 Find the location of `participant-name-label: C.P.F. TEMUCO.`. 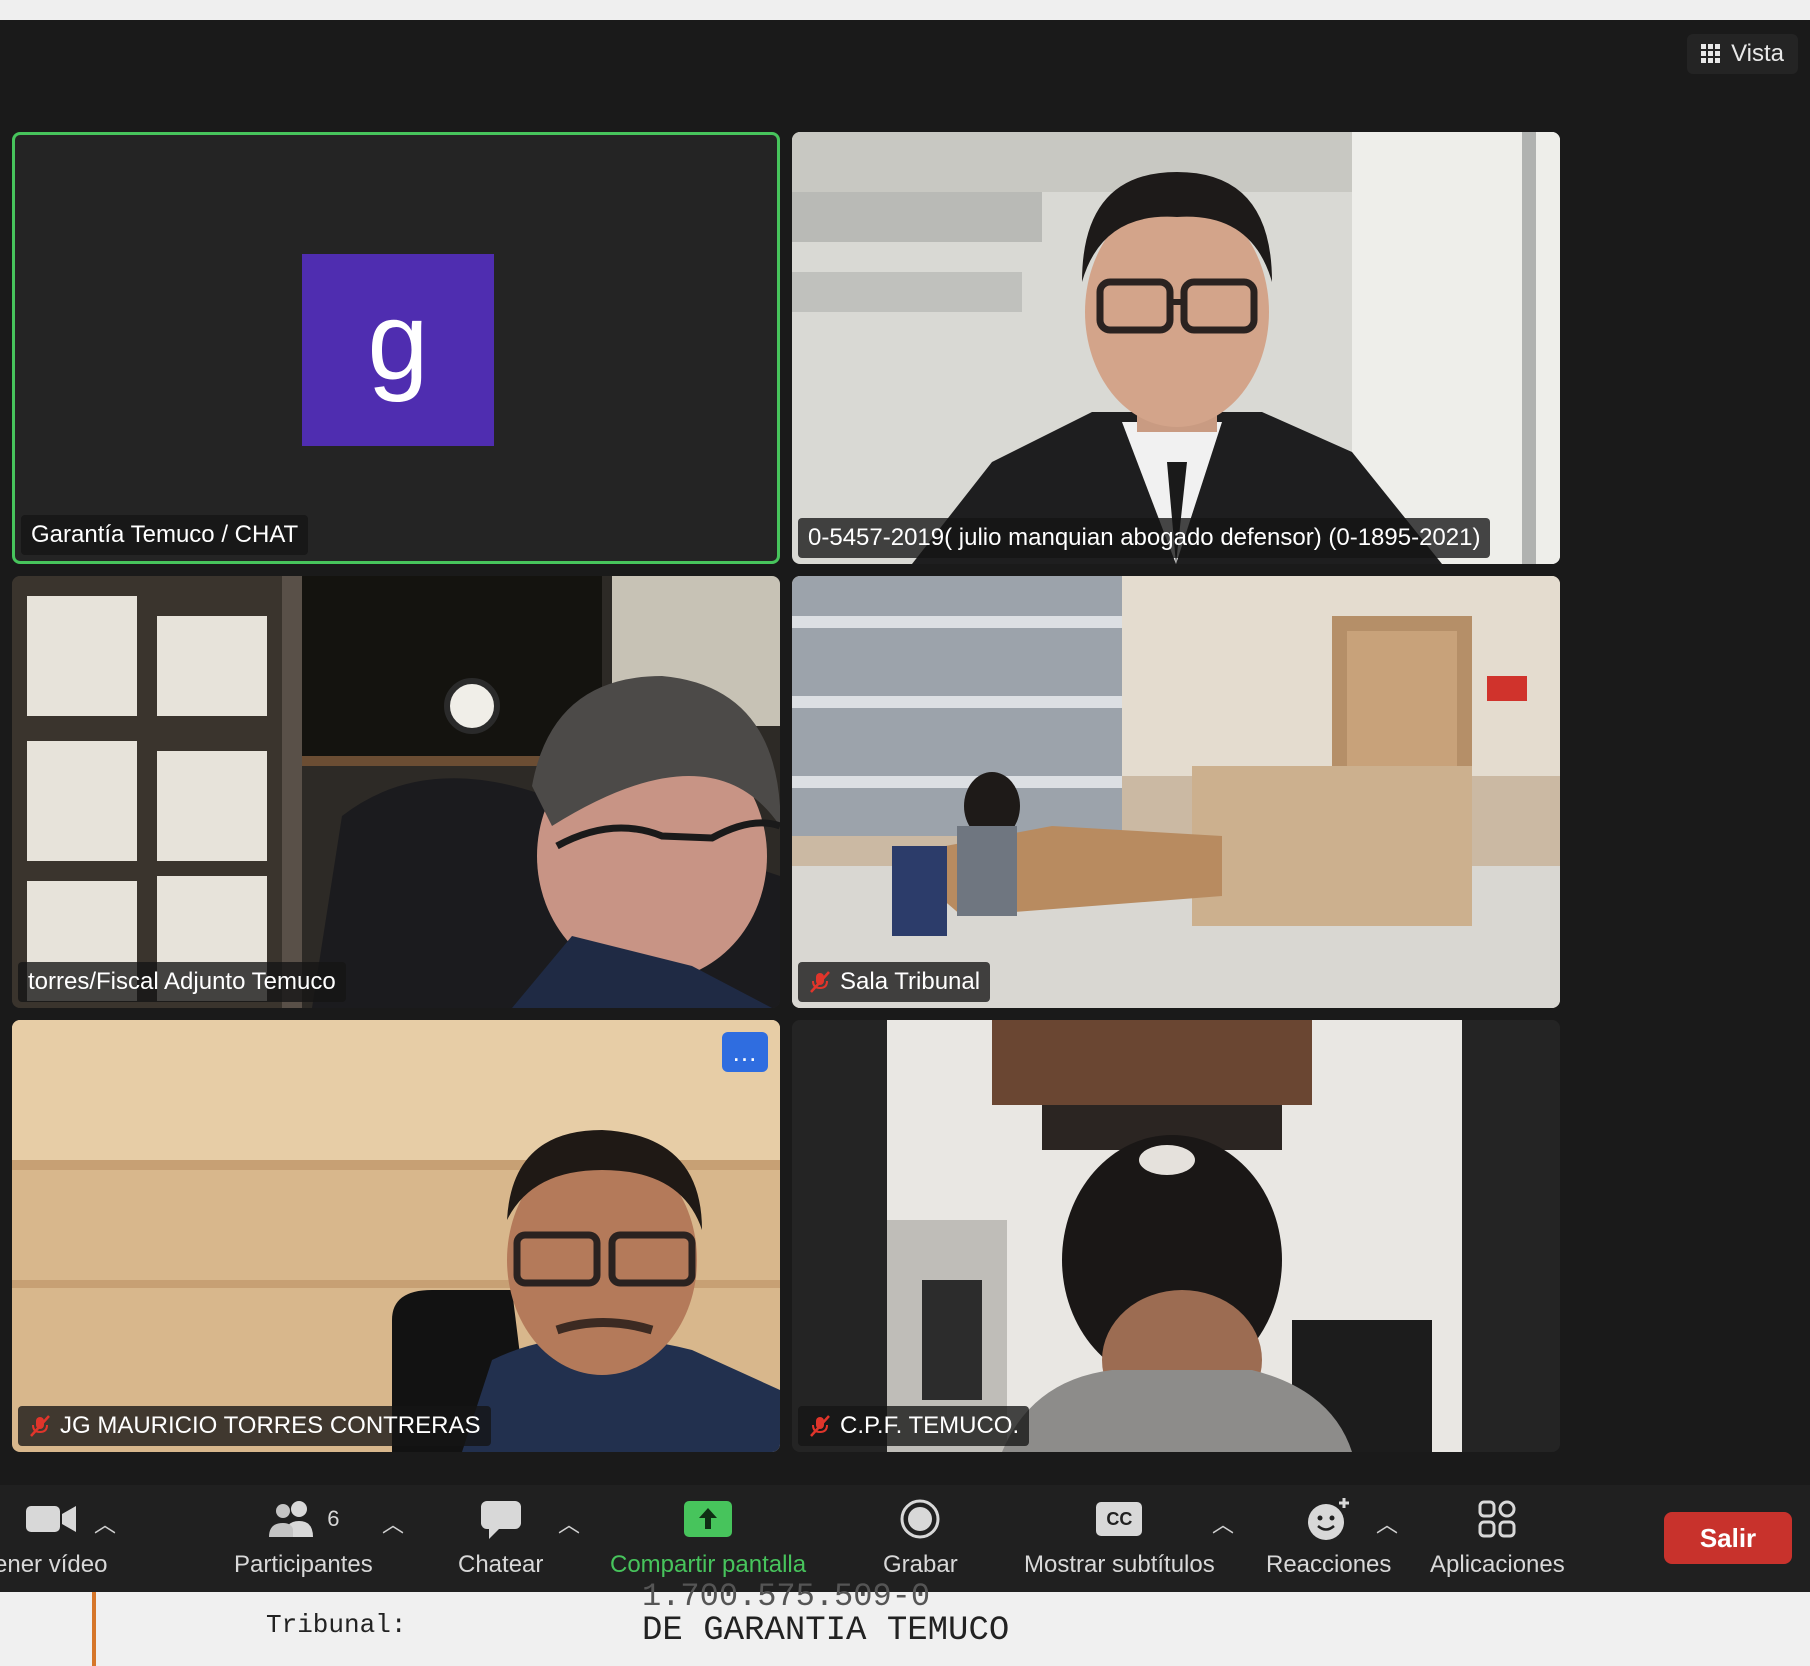

participant-name-label: C.P.F. TEMUCO. is located at coordinates (914, 1426).